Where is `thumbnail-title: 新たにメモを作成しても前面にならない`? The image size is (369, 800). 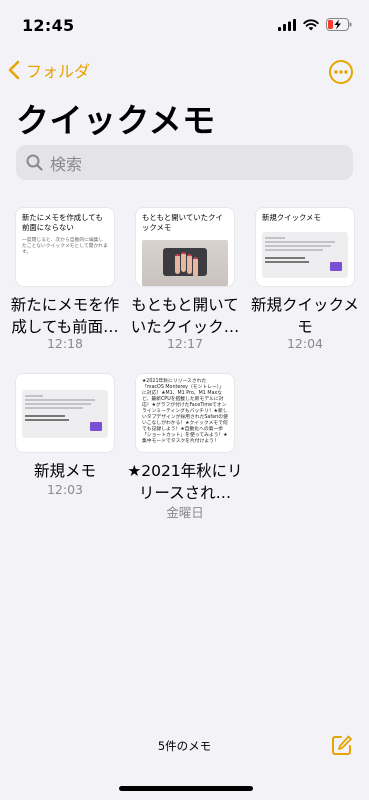
thumbnail-title: 新たにメモを作成しても前面にならない is located at coordinates (62, 222).